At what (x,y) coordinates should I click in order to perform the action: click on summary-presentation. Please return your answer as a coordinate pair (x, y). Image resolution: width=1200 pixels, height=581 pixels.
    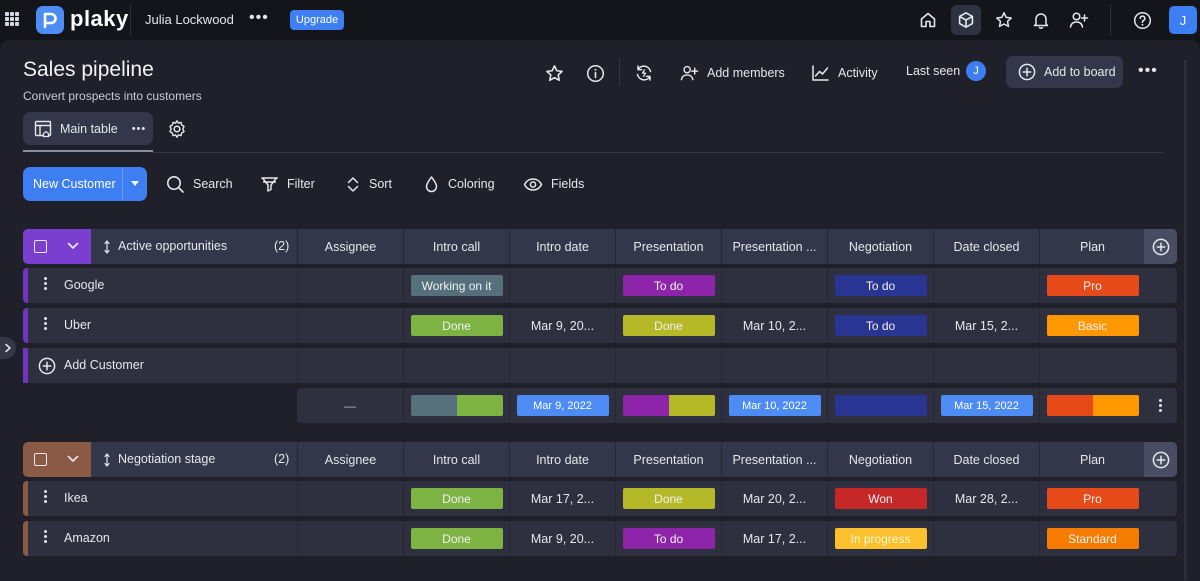
    Looking at the image, I should click on (668, 405).